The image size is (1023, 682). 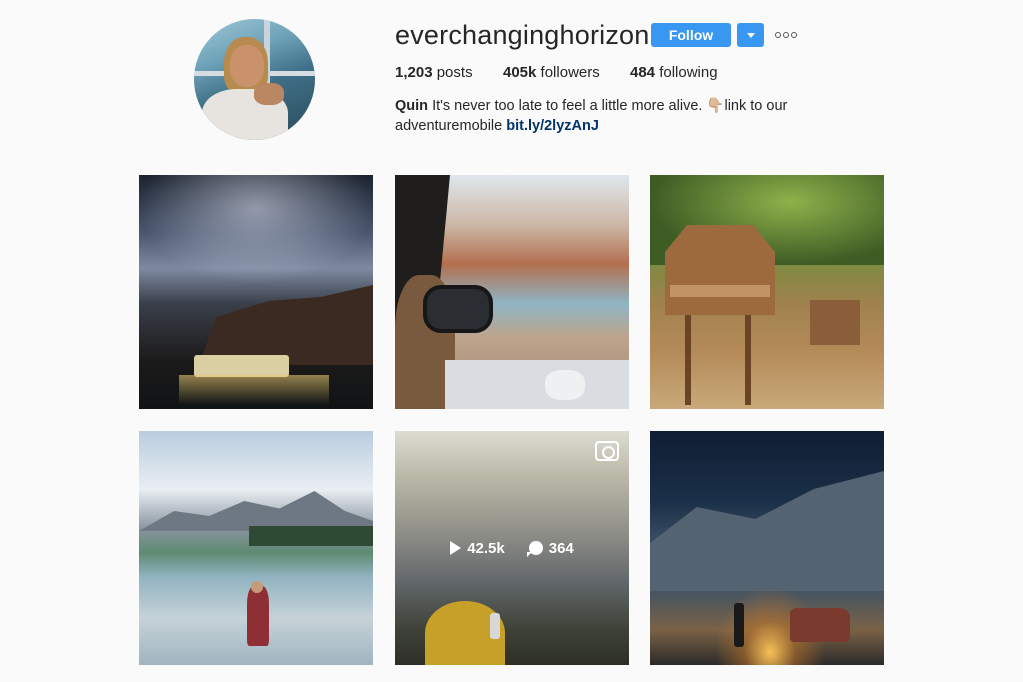 I want to click on following-stat: 484 following, so click(x=674, y=72).